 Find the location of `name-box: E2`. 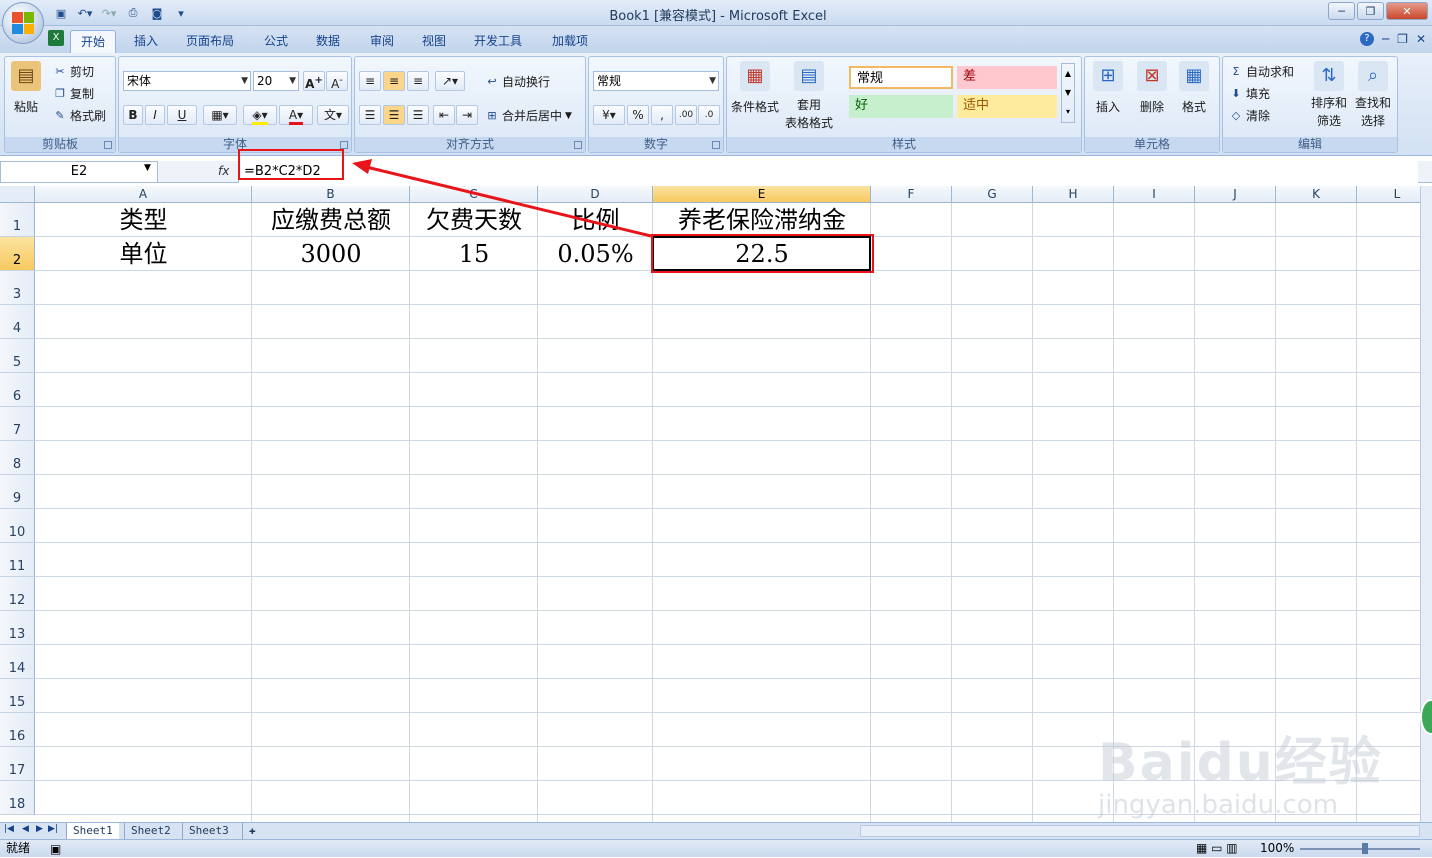

name-box: E2 is located at coordinates (79, 172).